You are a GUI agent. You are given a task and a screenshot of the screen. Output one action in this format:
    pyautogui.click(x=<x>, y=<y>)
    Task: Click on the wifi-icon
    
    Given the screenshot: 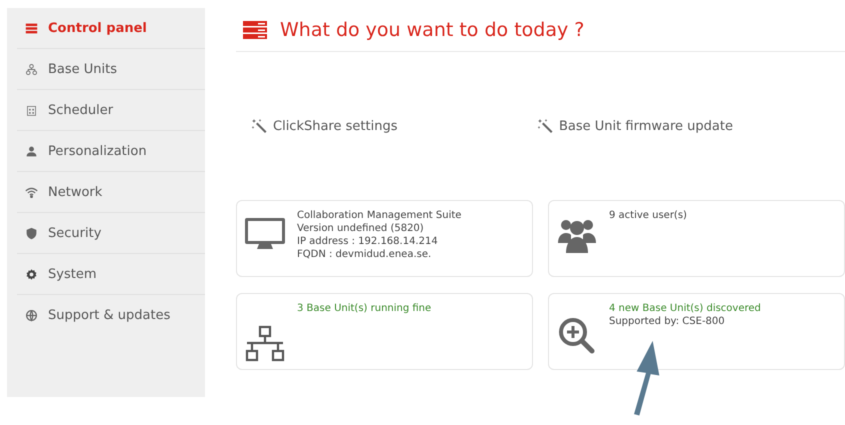 What is the action you would take?
    pyautogui.click(x=31, y=192)
    